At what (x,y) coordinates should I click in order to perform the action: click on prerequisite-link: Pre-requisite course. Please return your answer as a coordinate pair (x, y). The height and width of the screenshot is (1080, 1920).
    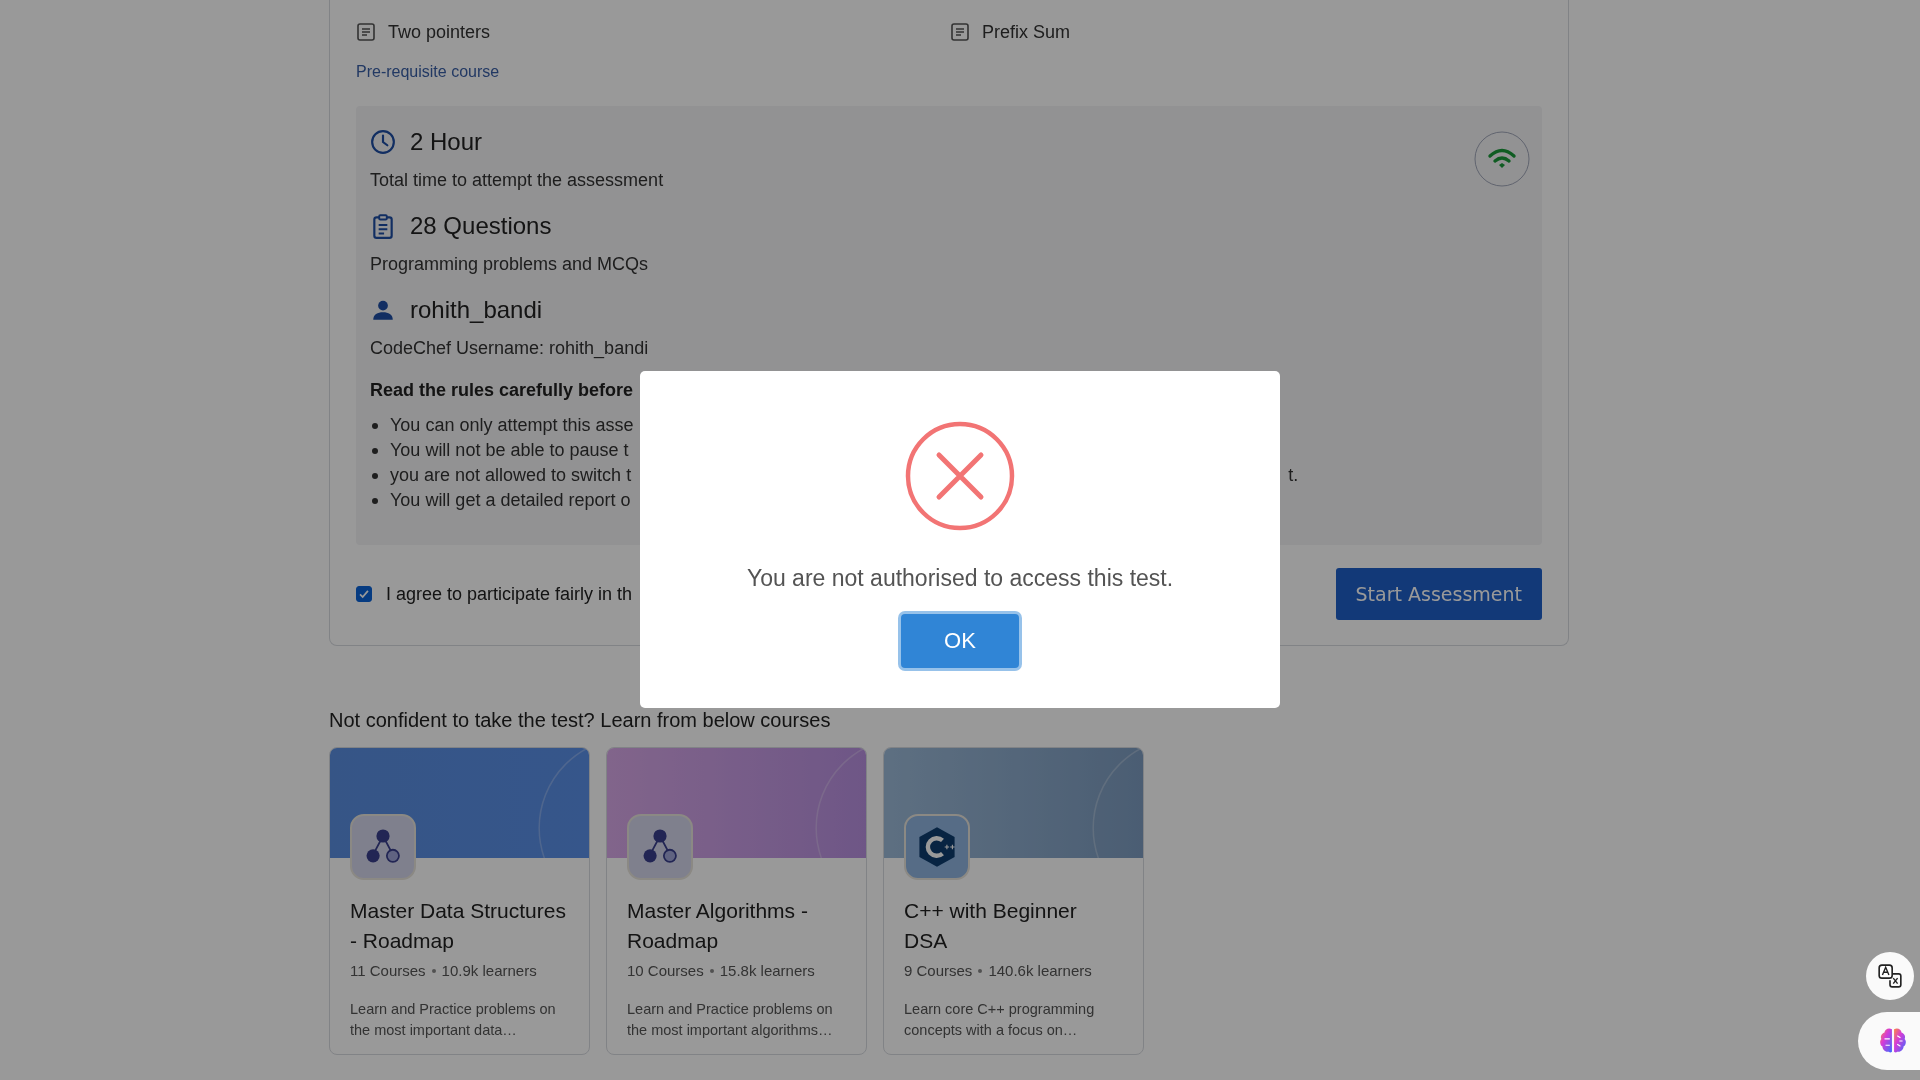
    Looking at the image, I should click on (428, 72).